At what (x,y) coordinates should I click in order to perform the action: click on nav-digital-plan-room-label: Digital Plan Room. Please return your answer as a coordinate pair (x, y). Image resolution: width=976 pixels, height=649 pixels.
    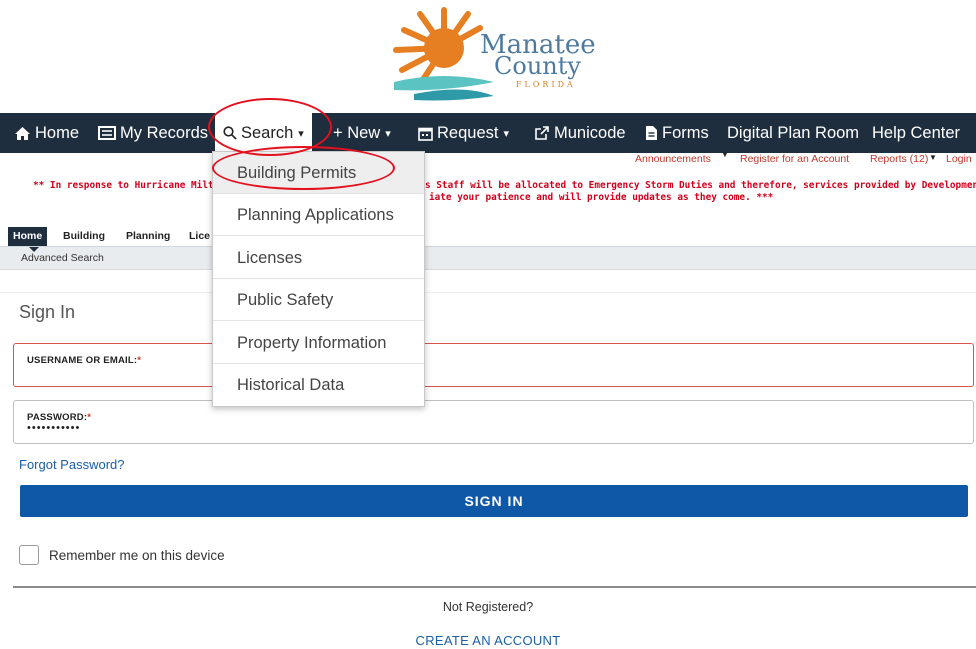
    Looking at the image, I should click on (793, 132).